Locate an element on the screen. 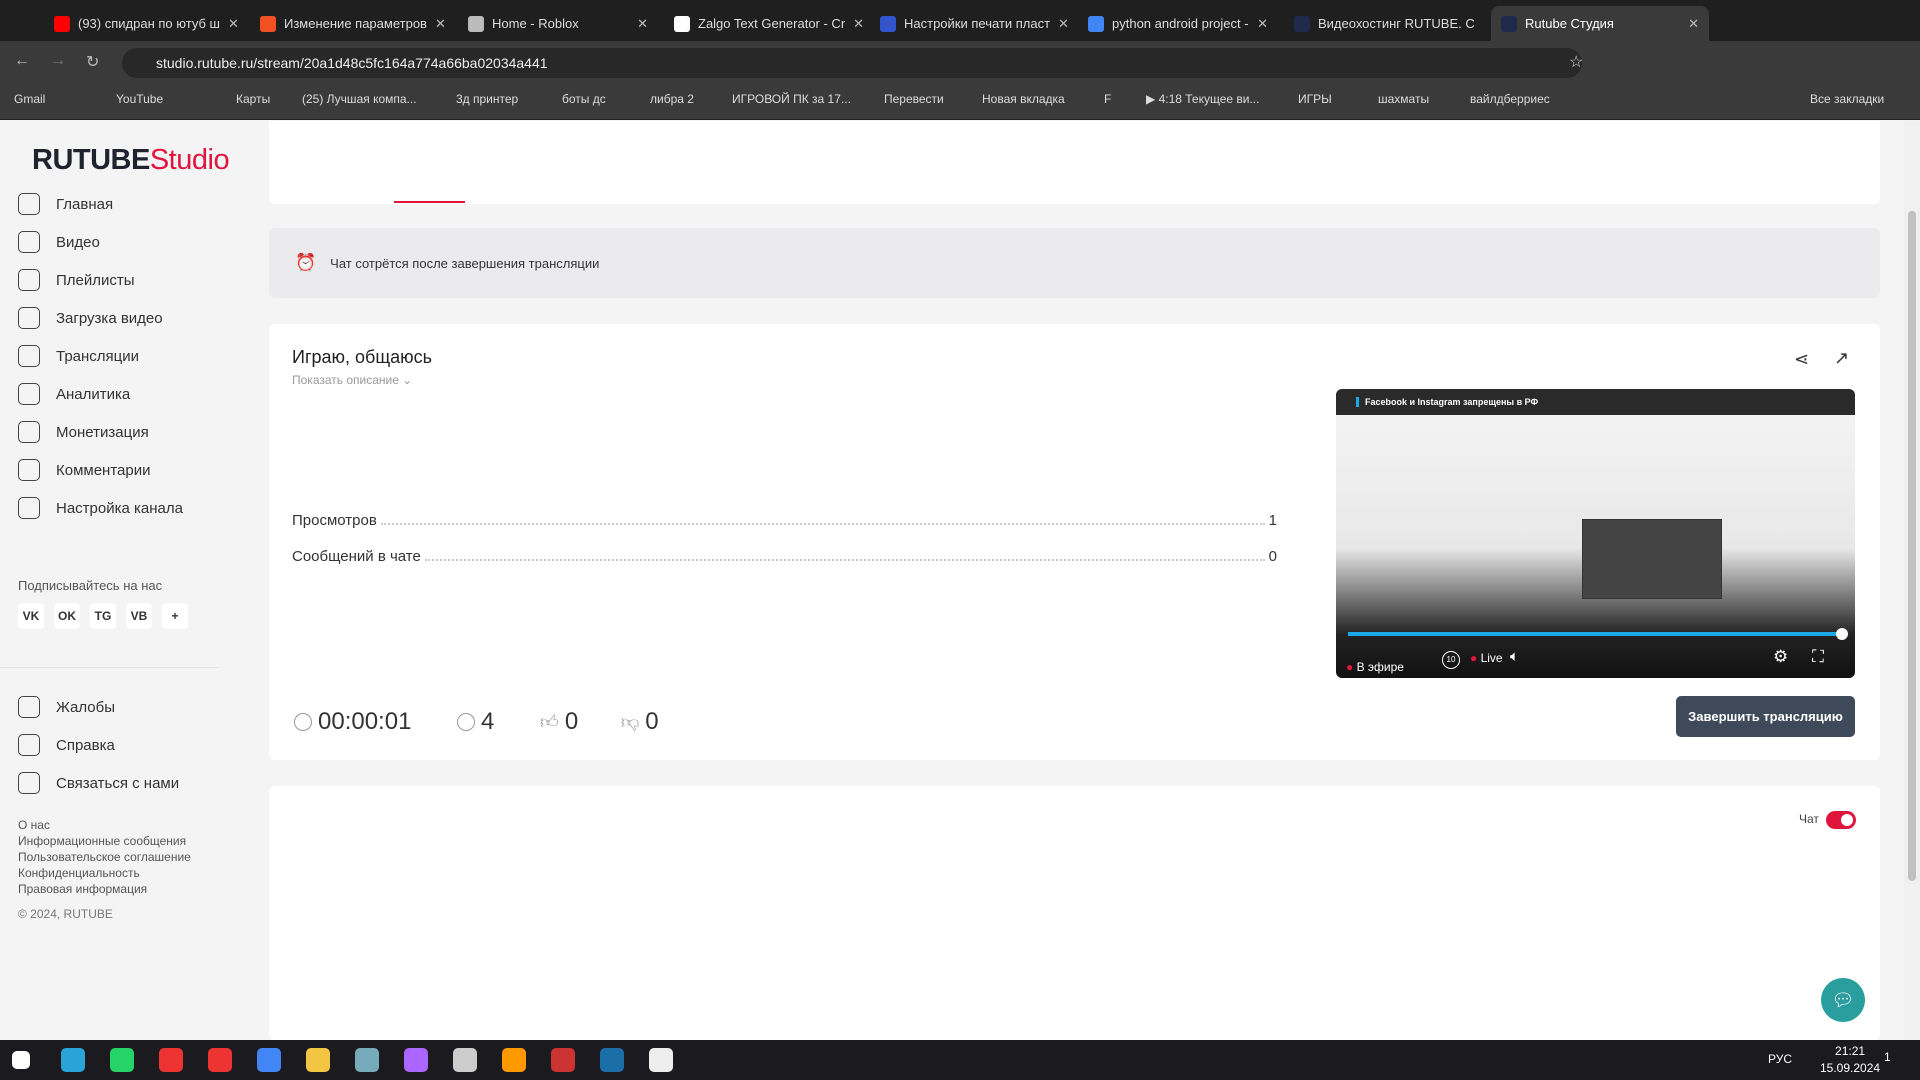  bookmark: Новая вкладка is located at coordinates (1023, 99).